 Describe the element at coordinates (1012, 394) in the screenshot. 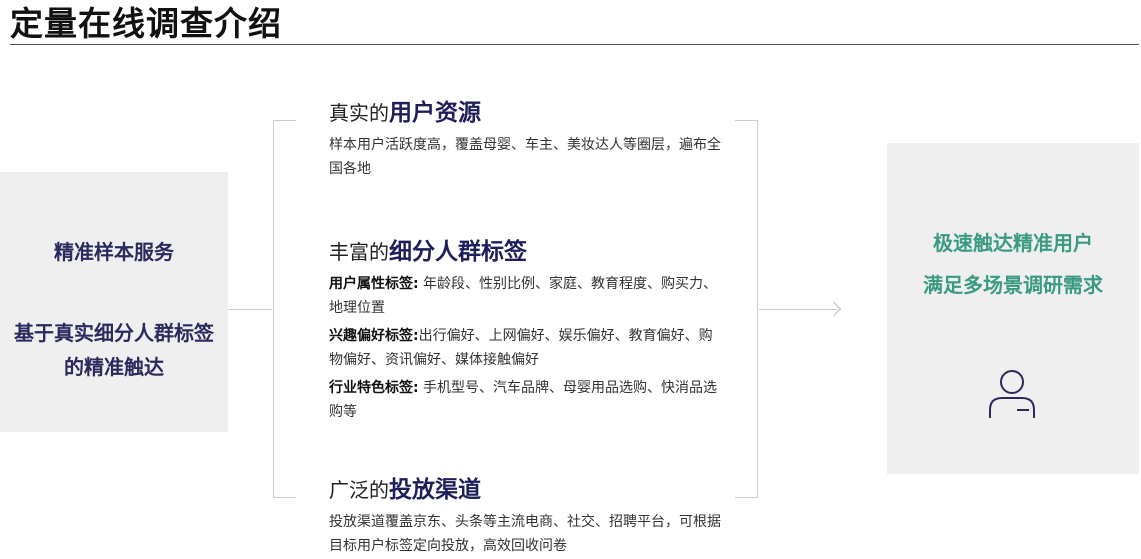

I see `user-icon` at that location.